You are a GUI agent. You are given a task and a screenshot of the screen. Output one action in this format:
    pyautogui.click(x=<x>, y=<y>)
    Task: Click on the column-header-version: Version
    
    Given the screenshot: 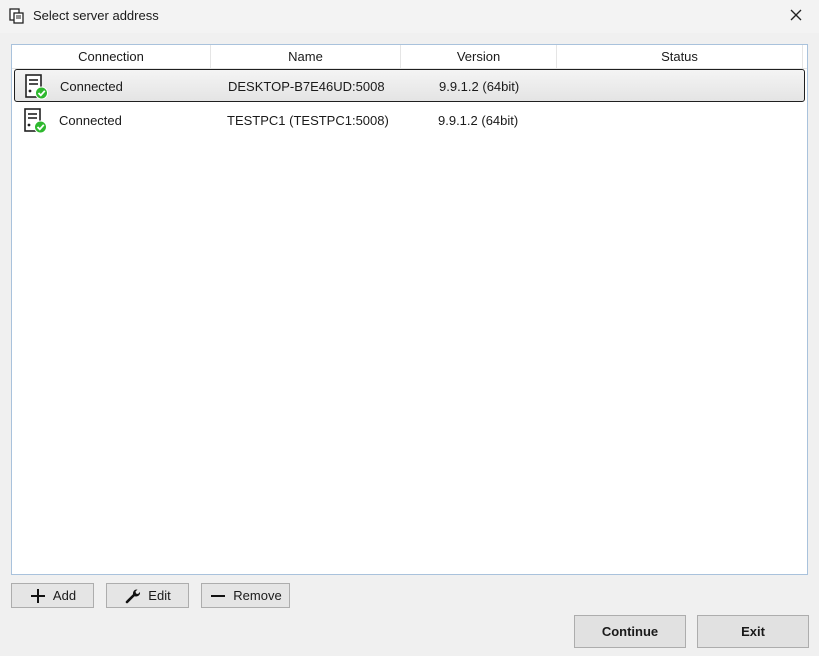 What is the action you would take?
    pyautogui.click(x=479, y=56)
    